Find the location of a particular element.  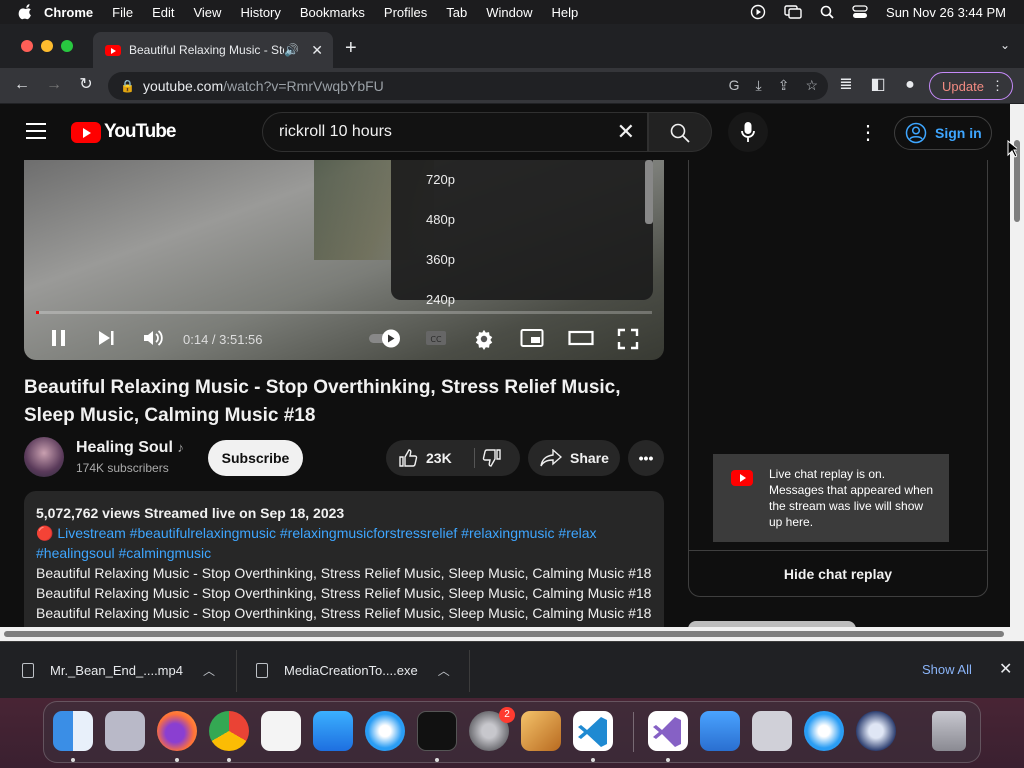

quality-option: 360p is located at coordinates (440, 259).